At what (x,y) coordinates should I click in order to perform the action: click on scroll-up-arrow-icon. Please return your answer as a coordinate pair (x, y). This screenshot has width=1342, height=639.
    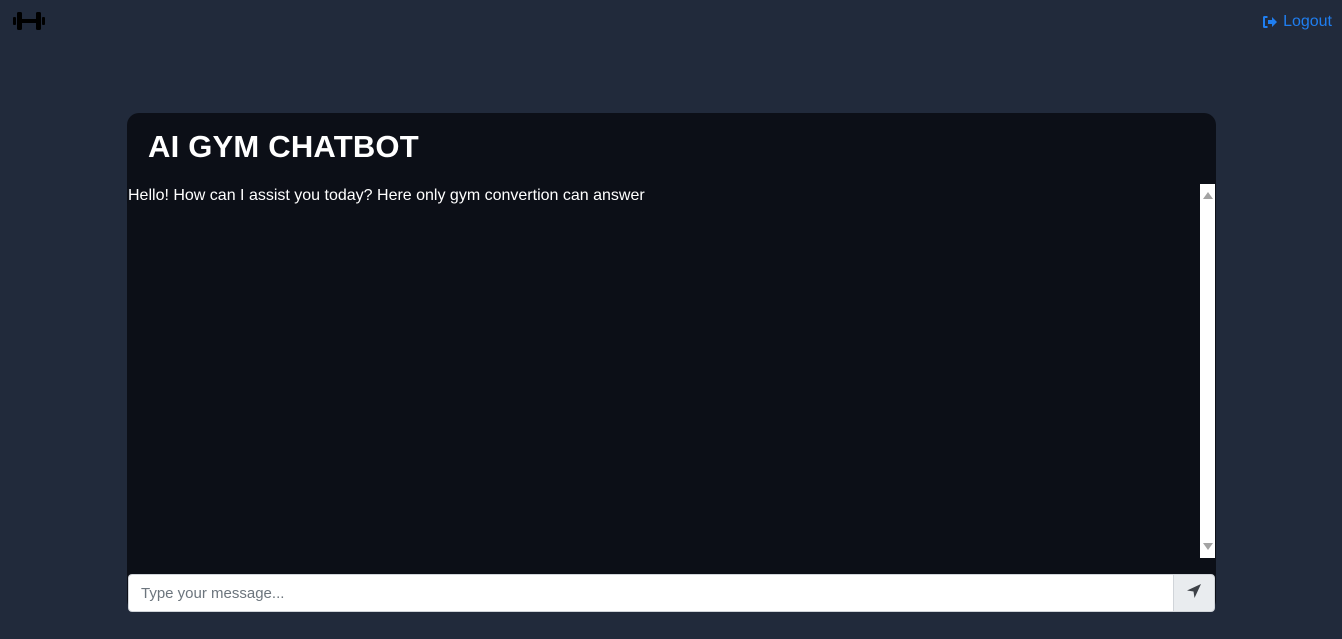
    Looking at the image, I should click on (1208, 195).